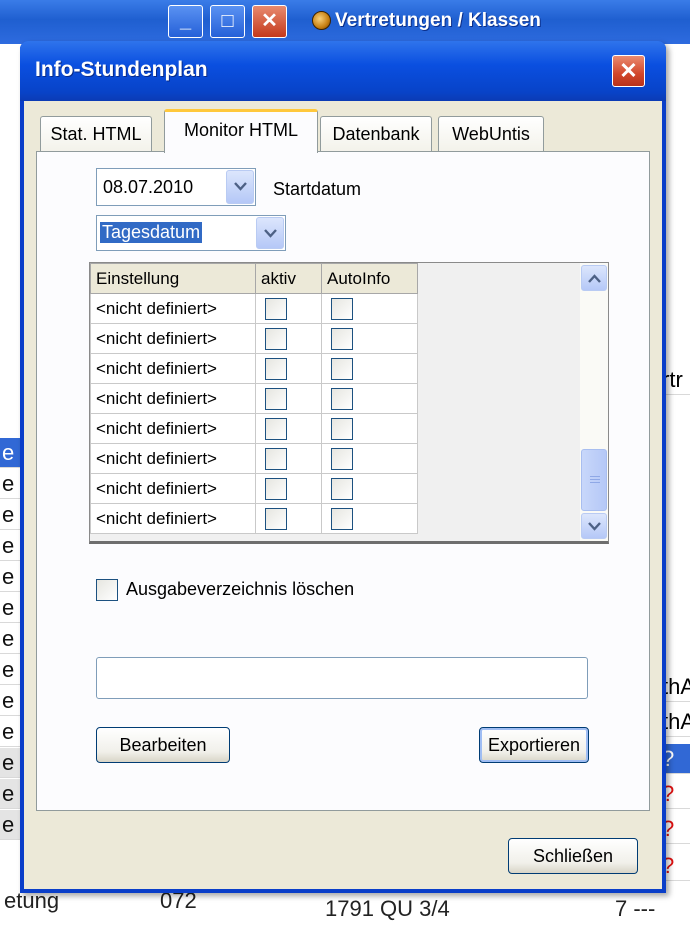 This screenshot has width=690, height=929. I want to click on background-titlebar: _ □ ✕ Vertretungen / Klassen, so click(345, 22).